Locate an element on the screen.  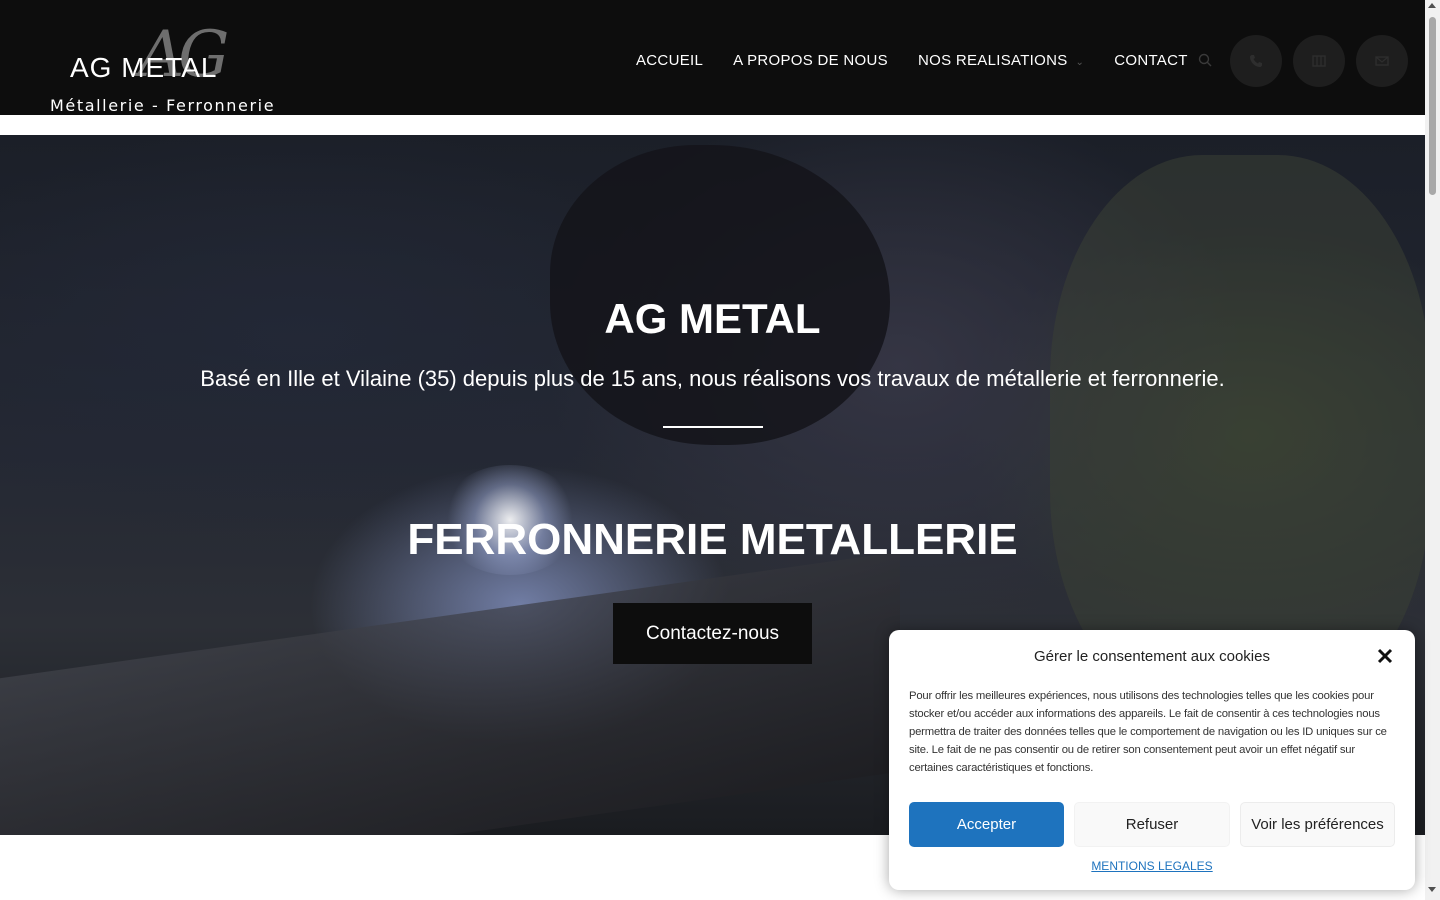
mail-button is located at coordinates (1382, 61).